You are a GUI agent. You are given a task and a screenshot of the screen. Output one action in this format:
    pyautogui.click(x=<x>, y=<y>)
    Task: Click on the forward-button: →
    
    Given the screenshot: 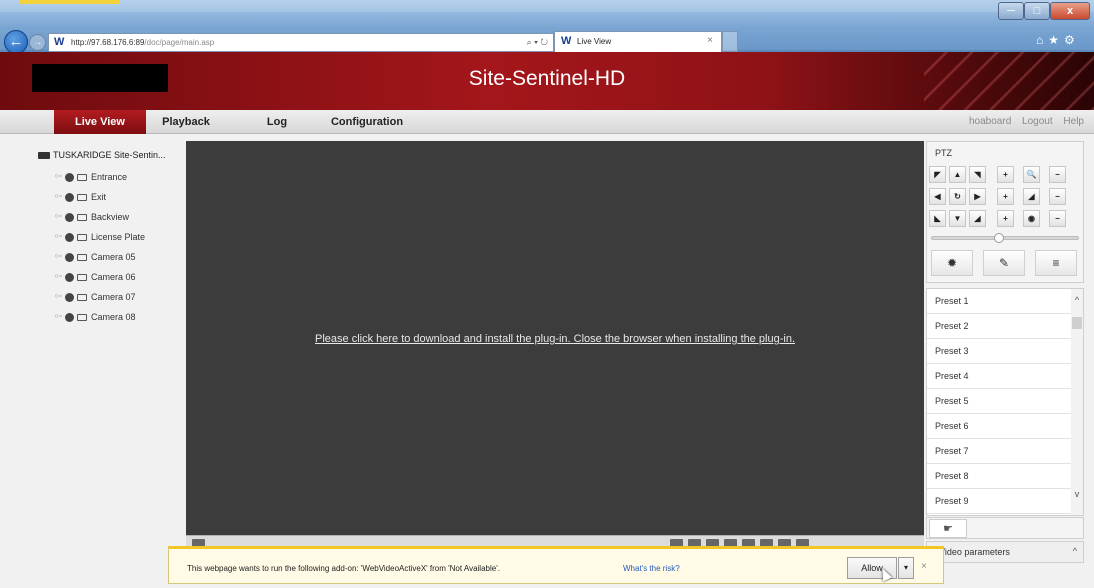 What is the action you would take?
    pyautogui.click(x=37, y=42)
    